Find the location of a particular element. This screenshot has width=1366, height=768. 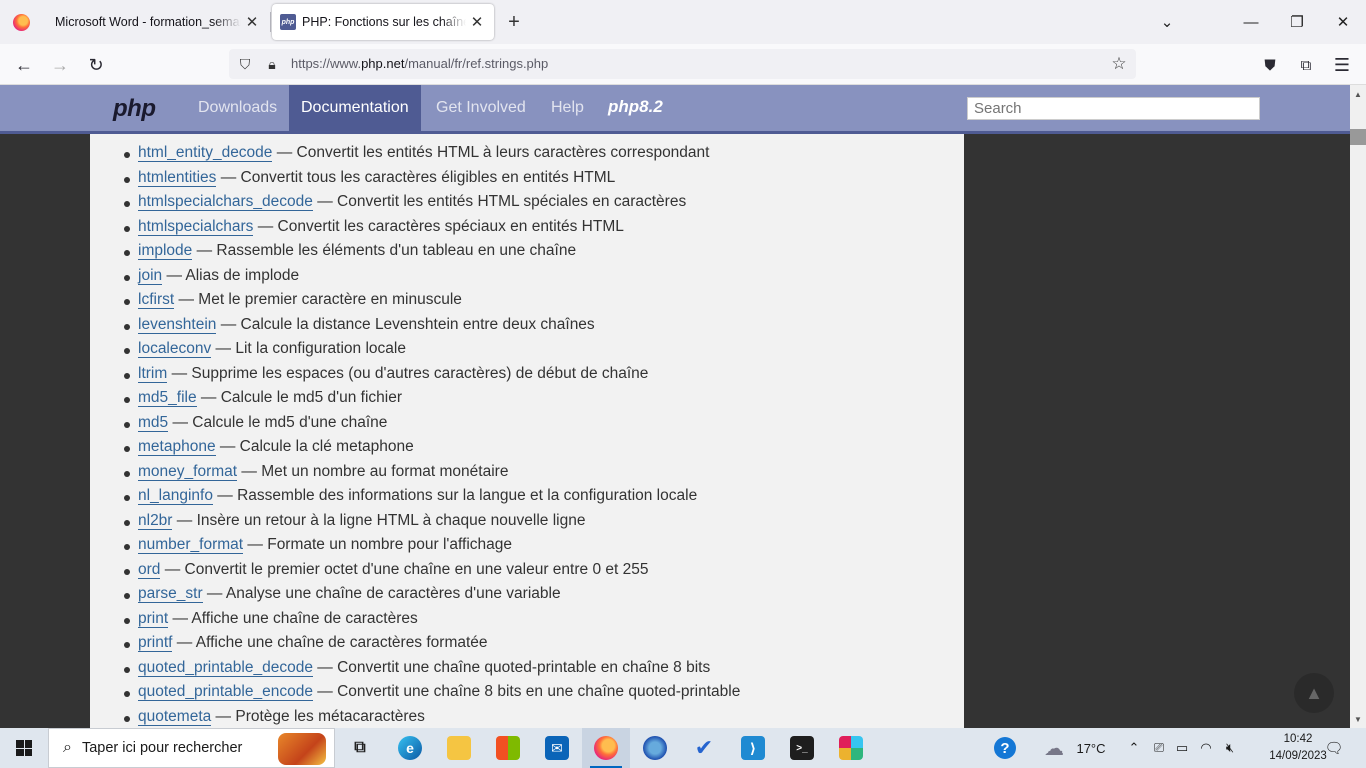

taskbar-search-box: ⌕ Taper ici pour rechercher is located at coordinates (191, 748).